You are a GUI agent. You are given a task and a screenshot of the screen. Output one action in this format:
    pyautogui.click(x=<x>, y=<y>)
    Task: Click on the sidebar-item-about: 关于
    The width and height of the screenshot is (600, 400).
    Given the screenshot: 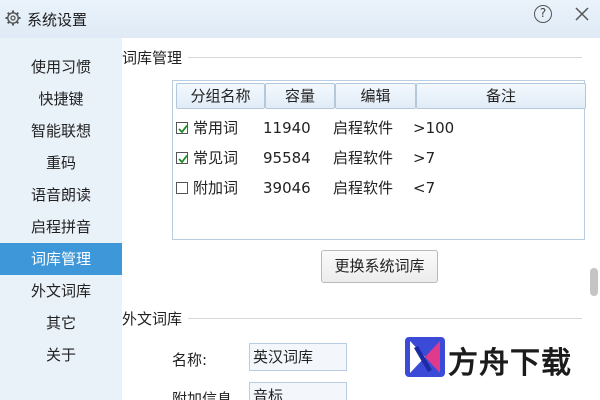 What is the action you would take?
    pyautogui.click(x=61, y=355)
    